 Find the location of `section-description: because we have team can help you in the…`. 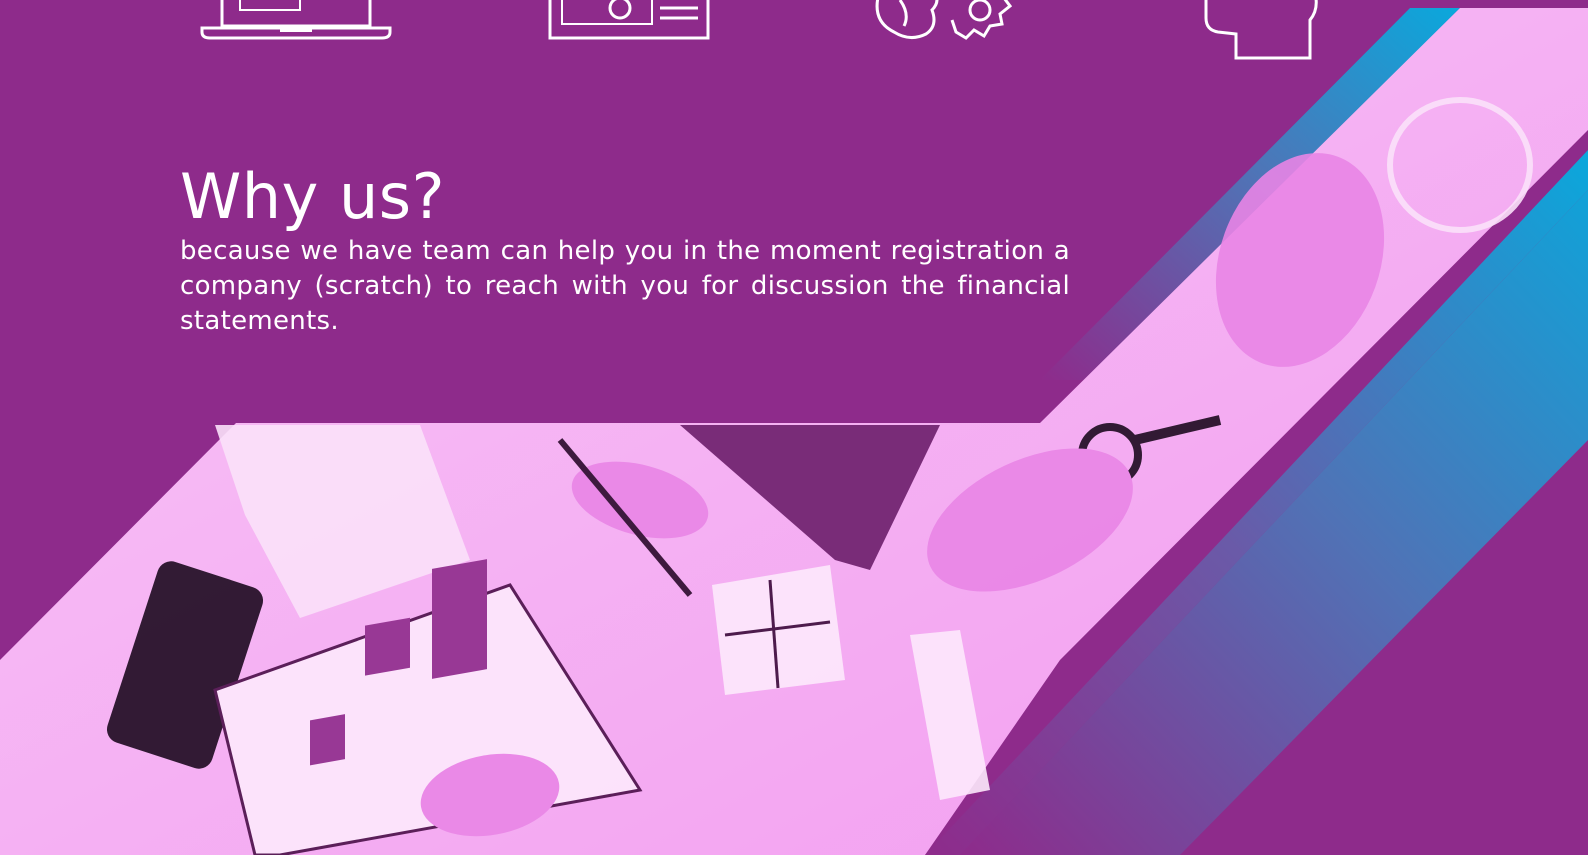

section-description: because we have team can help you in the… is located at coordinates (625, 286).